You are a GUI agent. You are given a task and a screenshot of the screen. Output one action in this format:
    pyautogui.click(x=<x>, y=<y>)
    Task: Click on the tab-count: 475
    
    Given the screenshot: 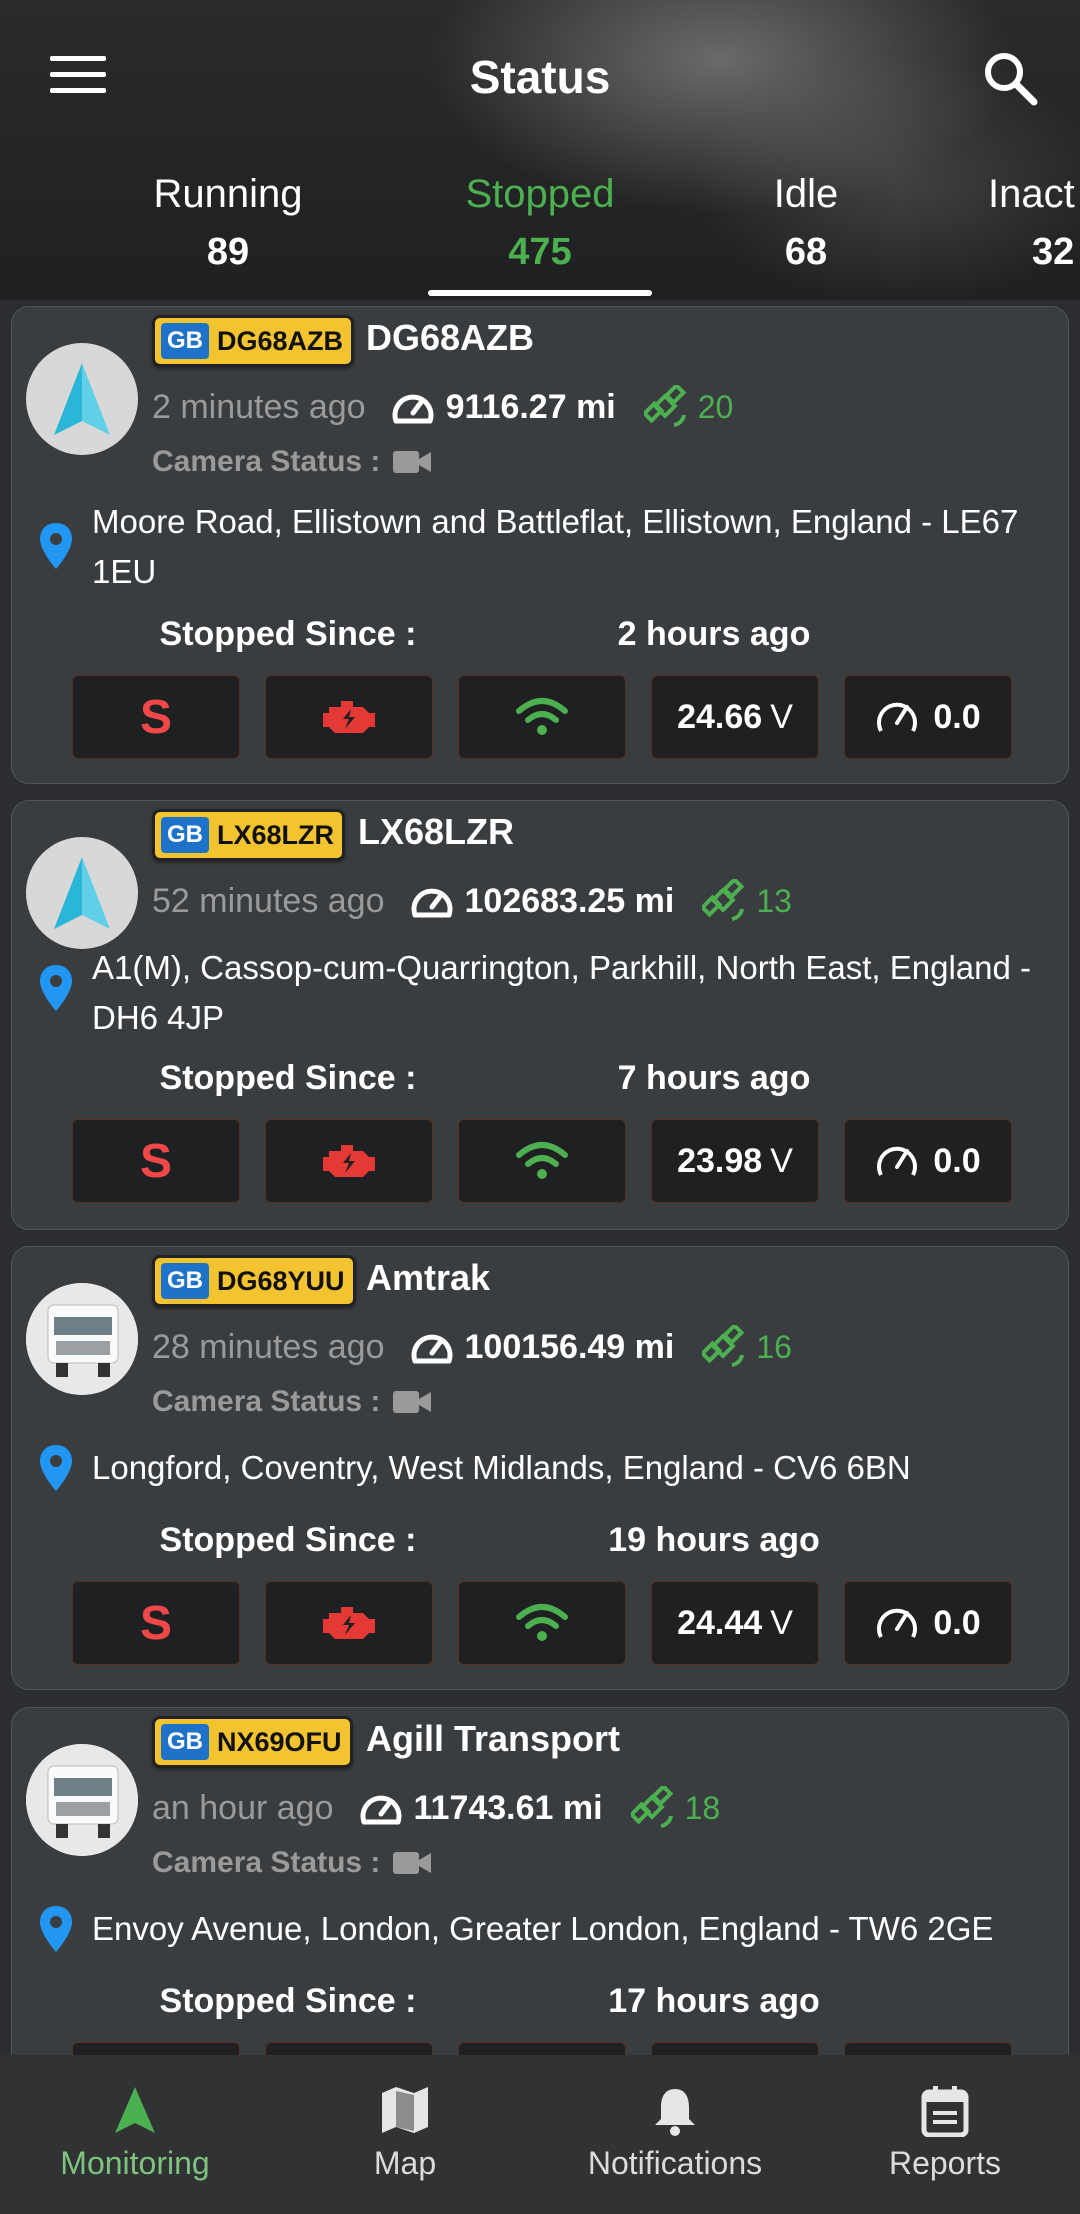 What is the action you would take?
    pyautogui.click(x=540, y=252)
    